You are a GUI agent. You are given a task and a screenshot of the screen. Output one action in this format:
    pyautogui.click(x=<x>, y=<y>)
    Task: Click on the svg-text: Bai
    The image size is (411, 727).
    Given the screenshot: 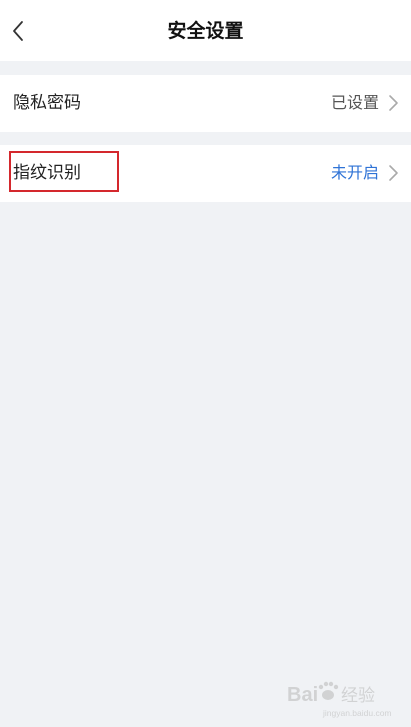 What is the action you would take?
    pyautogui.click(x=302, y=695)
    